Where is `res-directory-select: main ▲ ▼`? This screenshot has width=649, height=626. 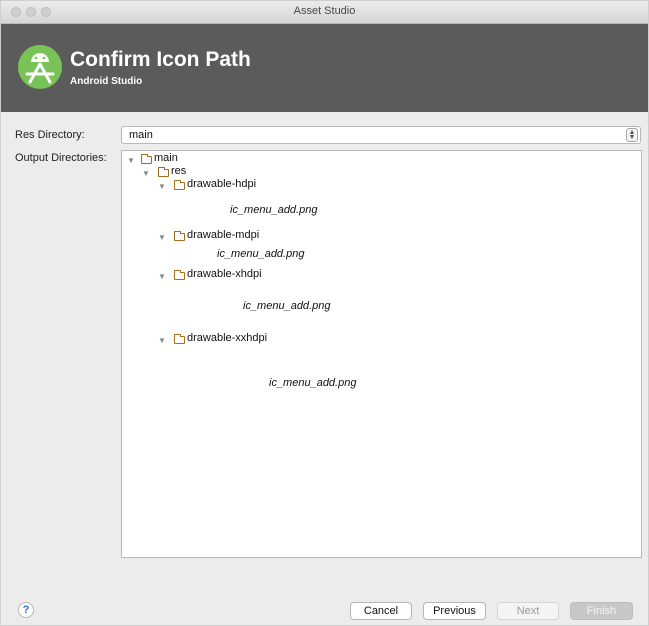 res-directory-select: main ▲ ▼ is located at coordinates (381, 135).